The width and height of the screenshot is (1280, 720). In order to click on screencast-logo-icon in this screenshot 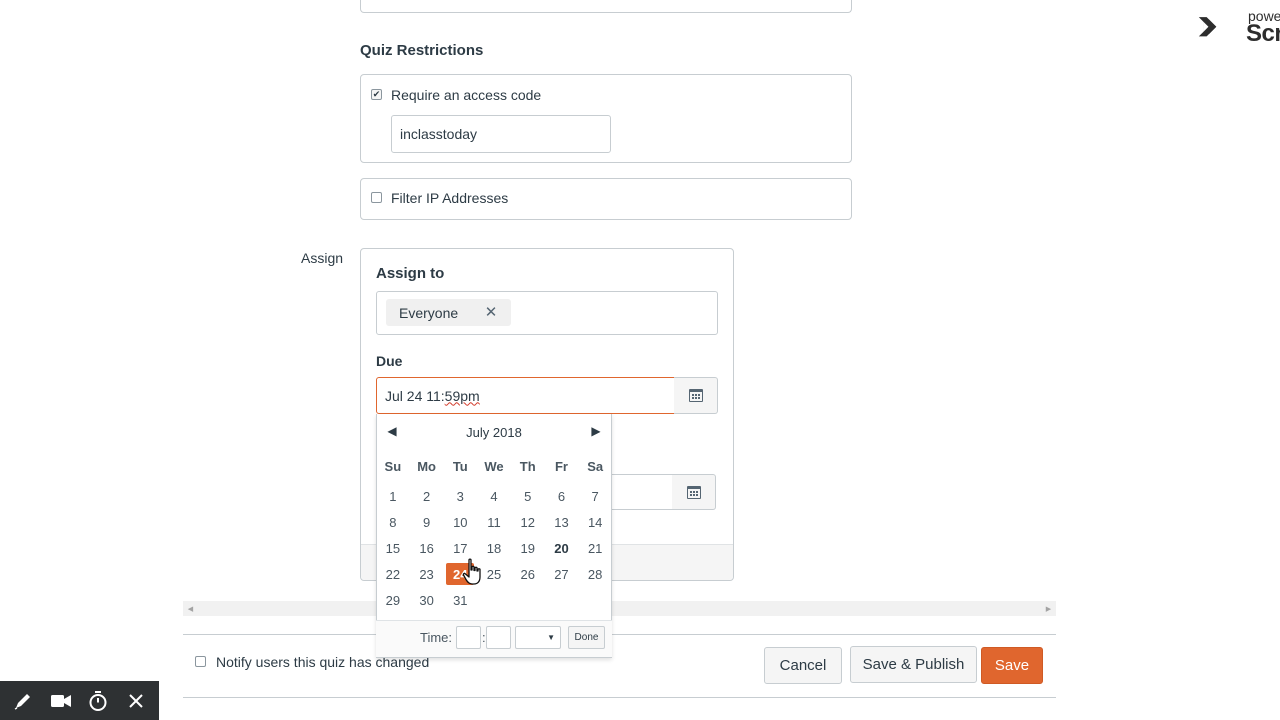, I will do `click(1207, 27)`.